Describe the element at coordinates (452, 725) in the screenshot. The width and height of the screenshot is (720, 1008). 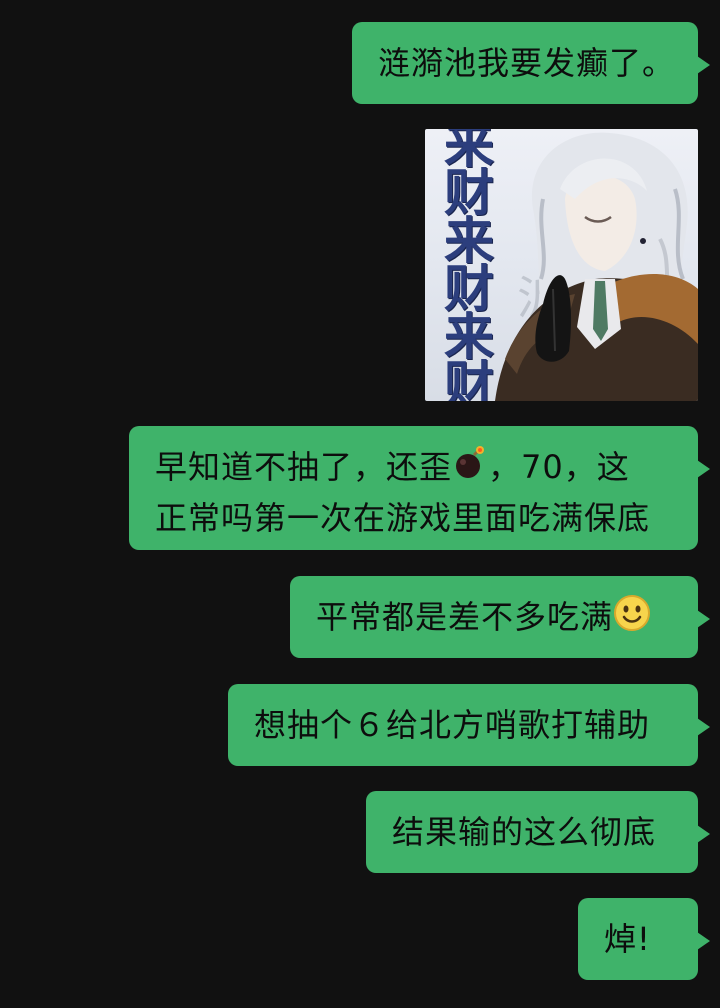
I see `message-text: 想抽个６给北方哨歌打辅助` at that location.